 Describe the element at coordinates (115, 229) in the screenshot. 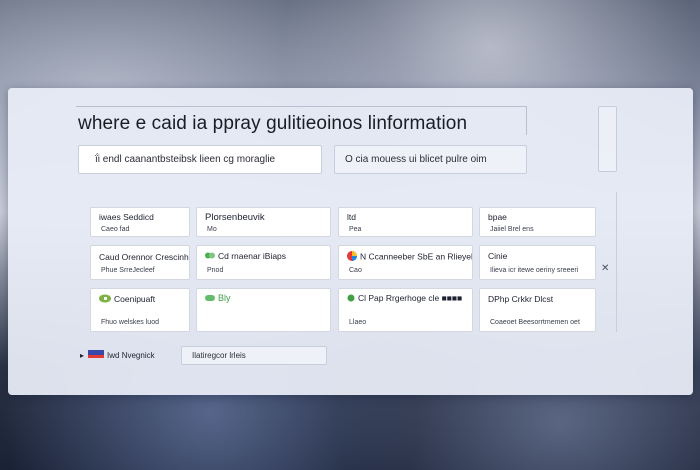

I see `card-subtitle: Caeo fad` at that location.